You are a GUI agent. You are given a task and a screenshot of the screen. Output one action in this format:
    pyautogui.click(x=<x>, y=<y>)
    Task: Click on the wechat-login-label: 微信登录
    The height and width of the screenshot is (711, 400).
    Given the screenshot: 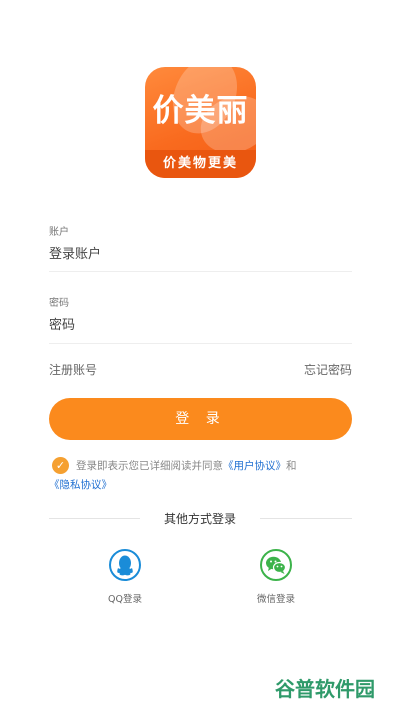 What is the action you would take?
    pyautogui.click(x=275, y=599)
    